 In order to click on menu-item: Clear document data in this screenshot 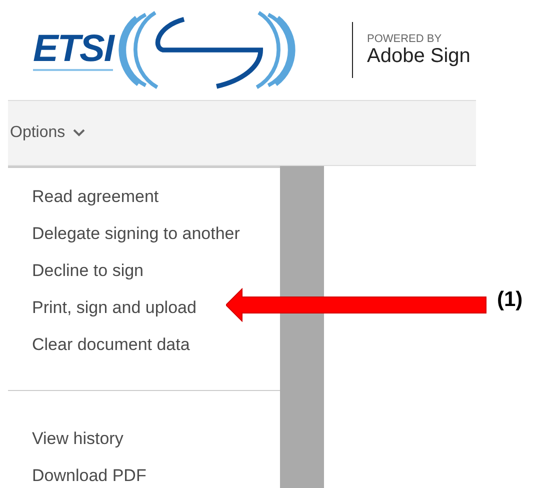, I will do `click(111, 344)`.